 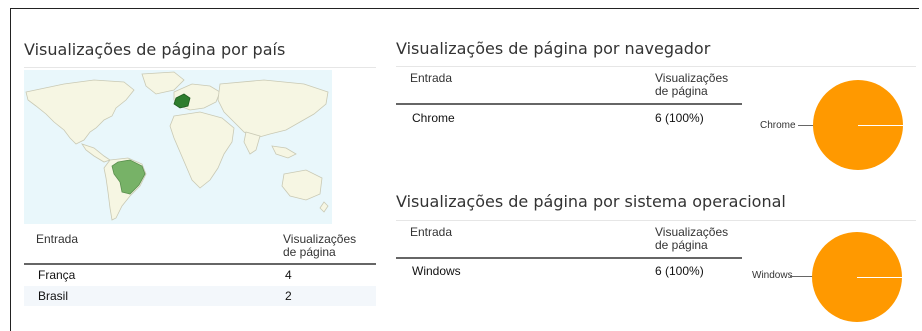 I want to click on asia-shape, so click(x=273, y=109).